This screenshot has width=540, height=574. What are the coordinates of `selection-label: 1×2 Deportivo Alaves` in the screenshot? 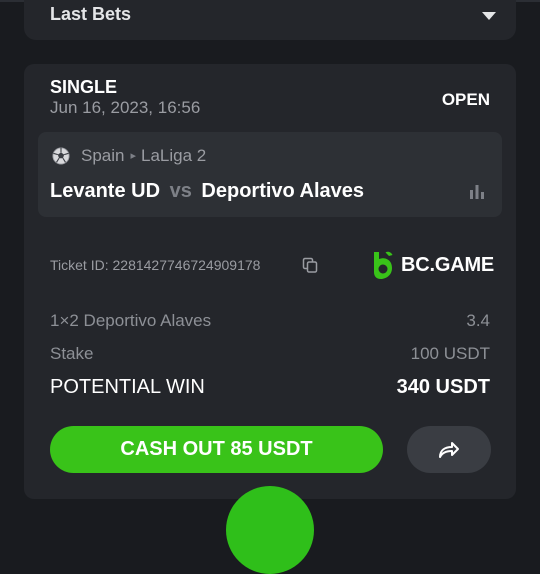 It's located at (131, 320).